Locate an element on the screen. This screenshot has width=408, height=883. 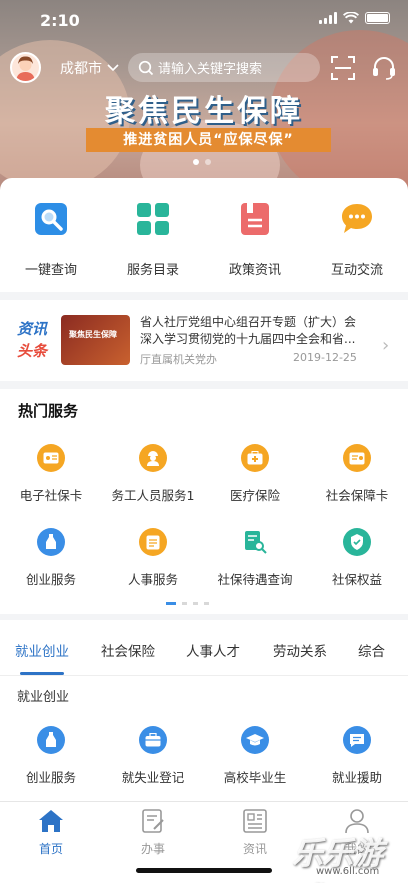
news-source: 厅直属机关党办 is located at coordinates (178, 359).